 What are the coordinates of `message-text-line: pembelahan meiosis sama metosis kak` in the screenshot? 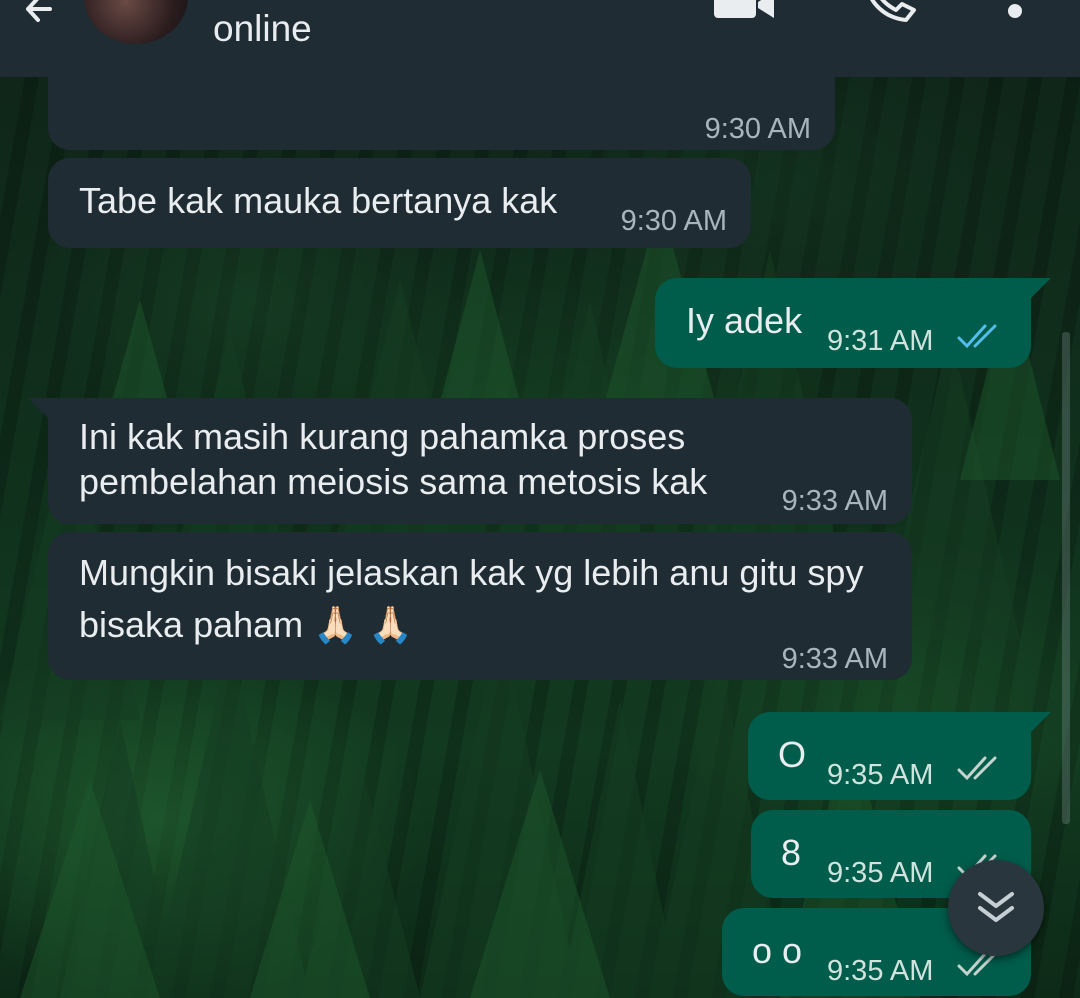 It's located at (393, 481).